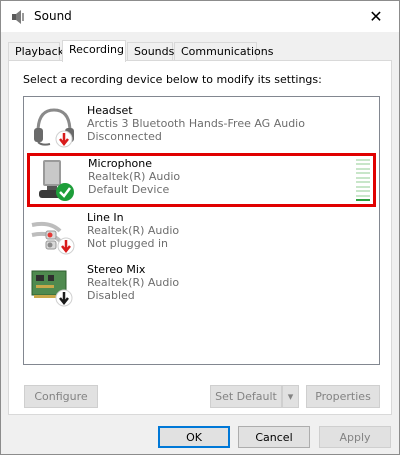 The height and width of the screenshot is (455, 400). What do you see at coordinates (53, 16) in the screenshot?
I see `window-title: Sound` at bounding box center [53, 16].